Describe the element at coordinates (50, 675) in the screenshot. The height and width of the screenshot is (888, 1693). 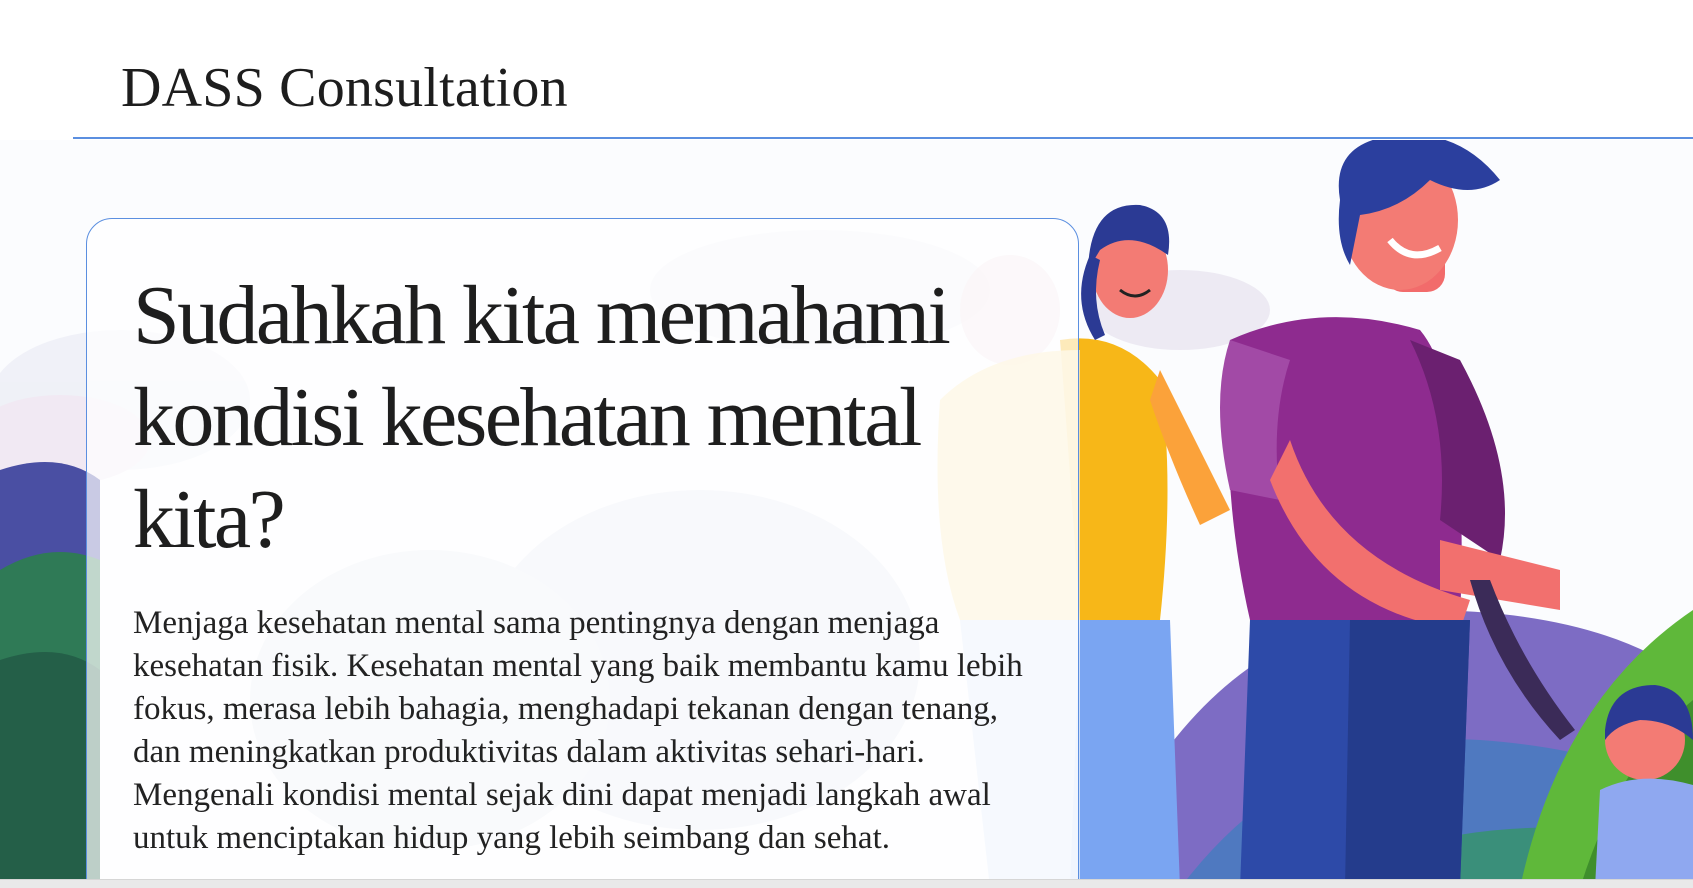
I see `left-hills` at that location.